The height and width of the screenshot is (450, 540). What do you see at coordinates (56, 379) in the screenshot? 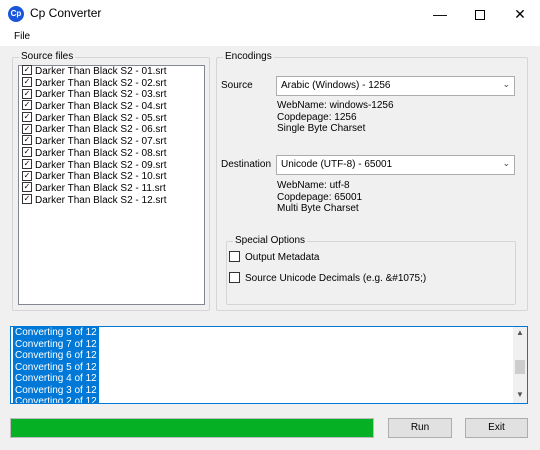
I see `log-line: Converting 4 of 12` at bounding box center [56, 379].